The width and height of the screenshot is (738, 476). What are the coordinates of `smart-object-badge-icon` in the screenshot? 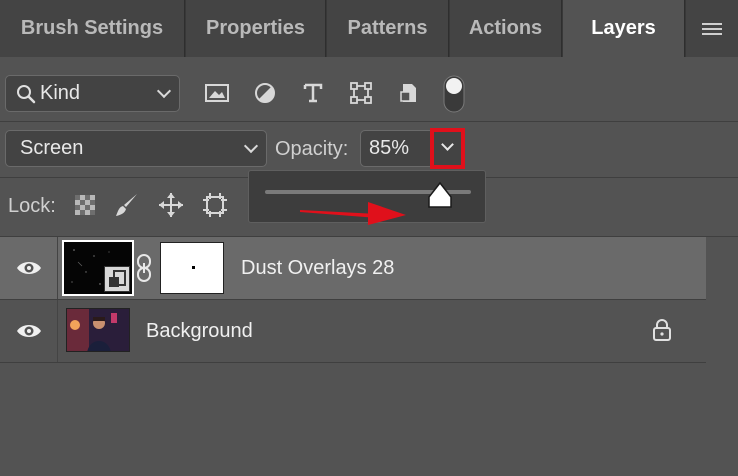 It's located at (117, 279).